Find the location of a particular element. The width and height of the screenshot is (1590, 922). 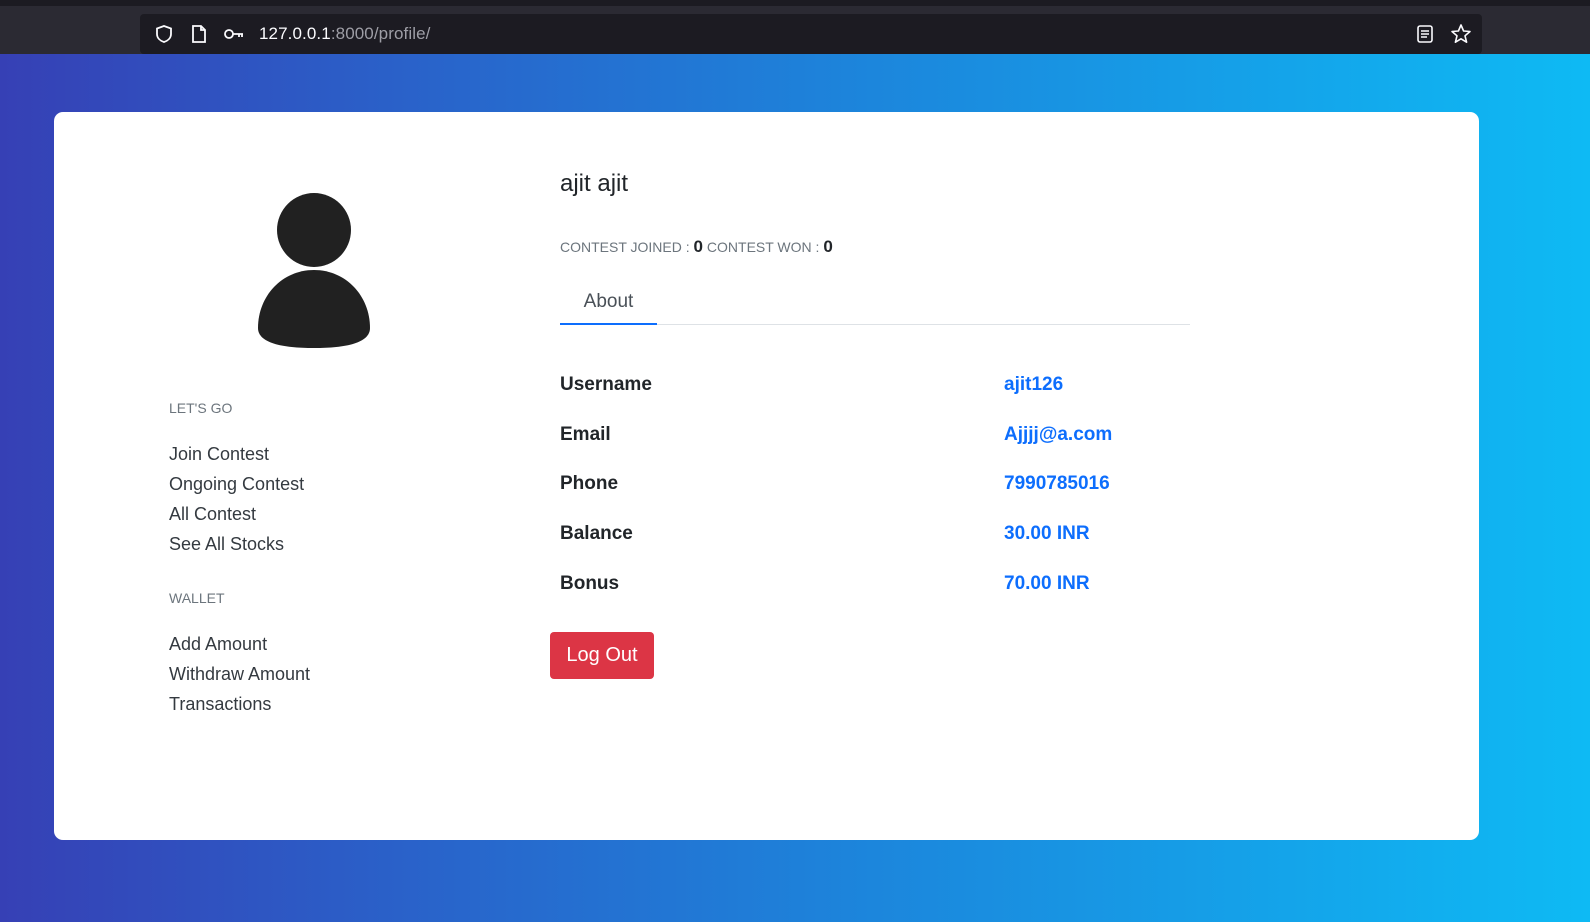

profile-name: ajit ajit is located at coordinates (594, 183).